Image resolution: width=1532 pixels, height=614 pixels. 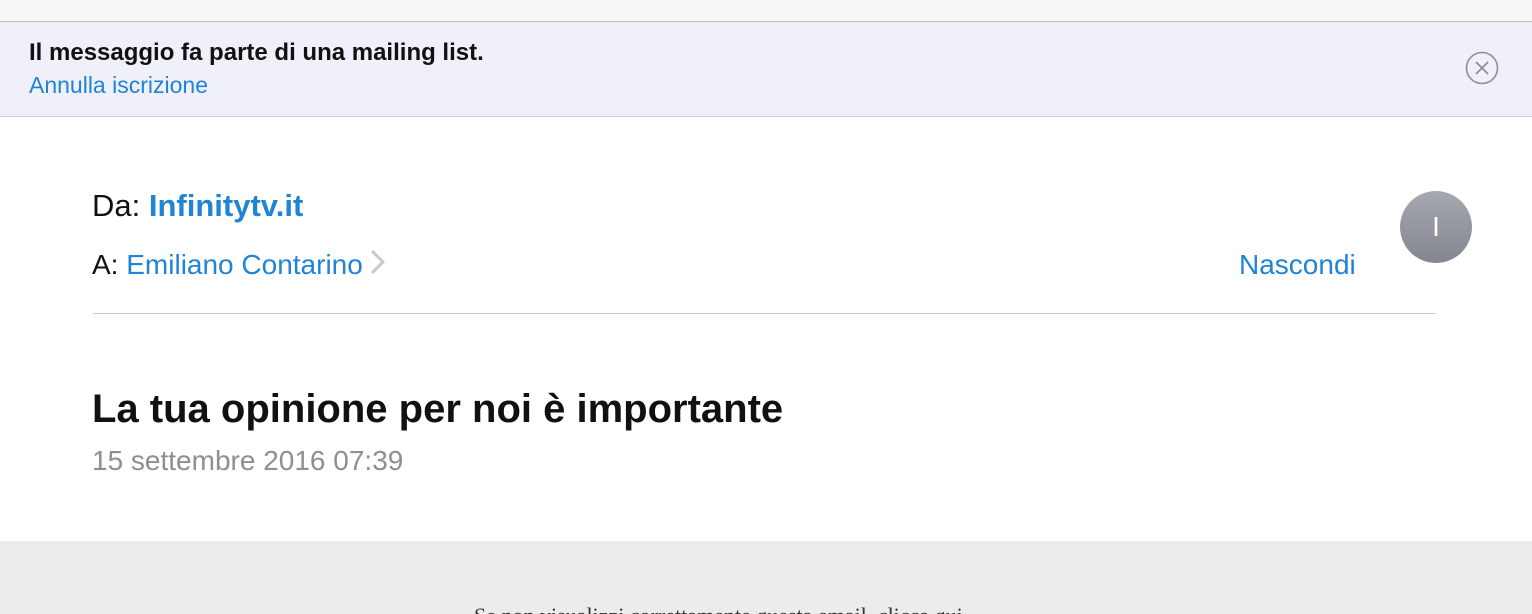 I want to click on close-banner-button, so click(x=1482, y=68).